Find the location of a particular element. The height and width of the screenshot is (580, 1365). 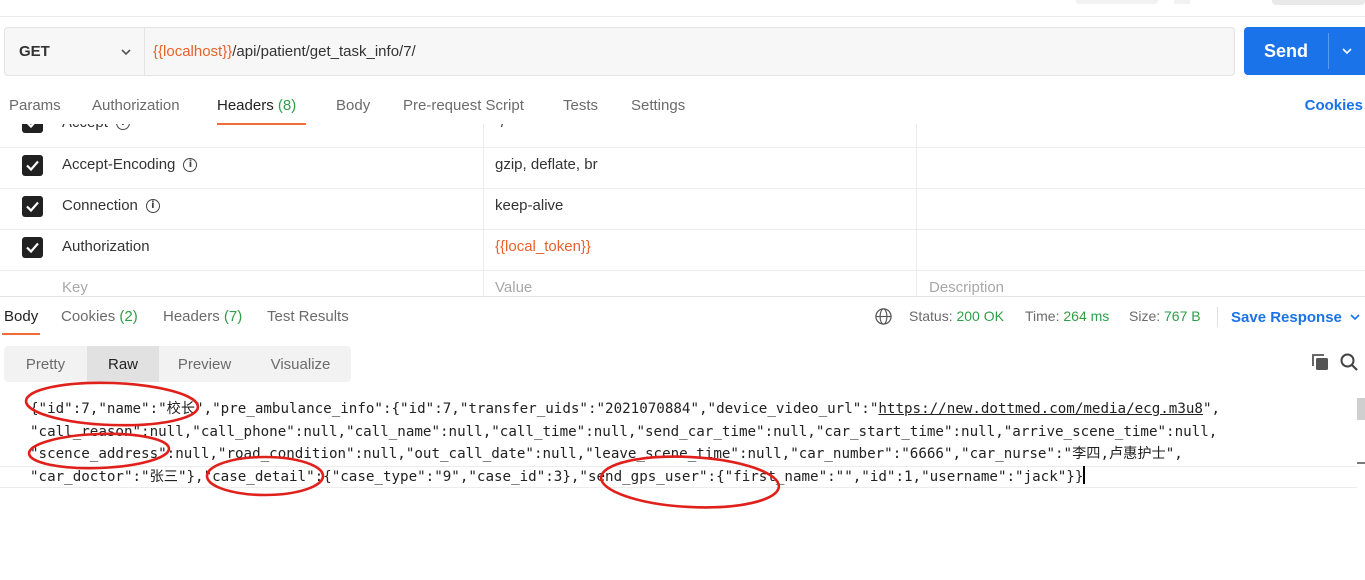

time-label: Time: is located at coordinates (1042, 316).